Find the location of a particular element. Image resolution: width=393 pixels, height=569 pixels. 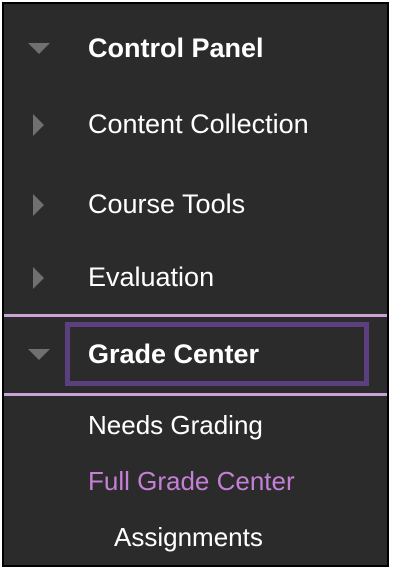

submenu-item-needs-grading: Needs Grading is located at coordinates (175, 425).